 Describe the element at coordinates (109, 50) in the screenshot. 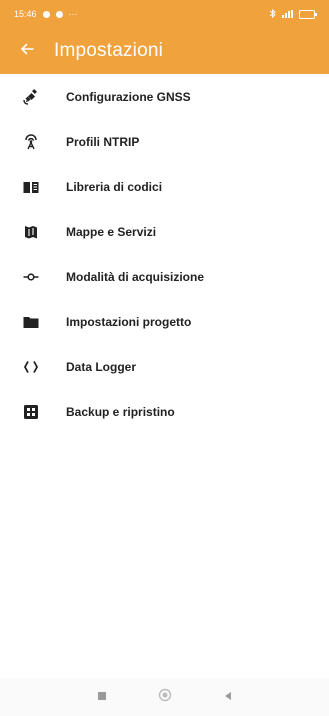

I see `page-title: Impostazioni` at that location.